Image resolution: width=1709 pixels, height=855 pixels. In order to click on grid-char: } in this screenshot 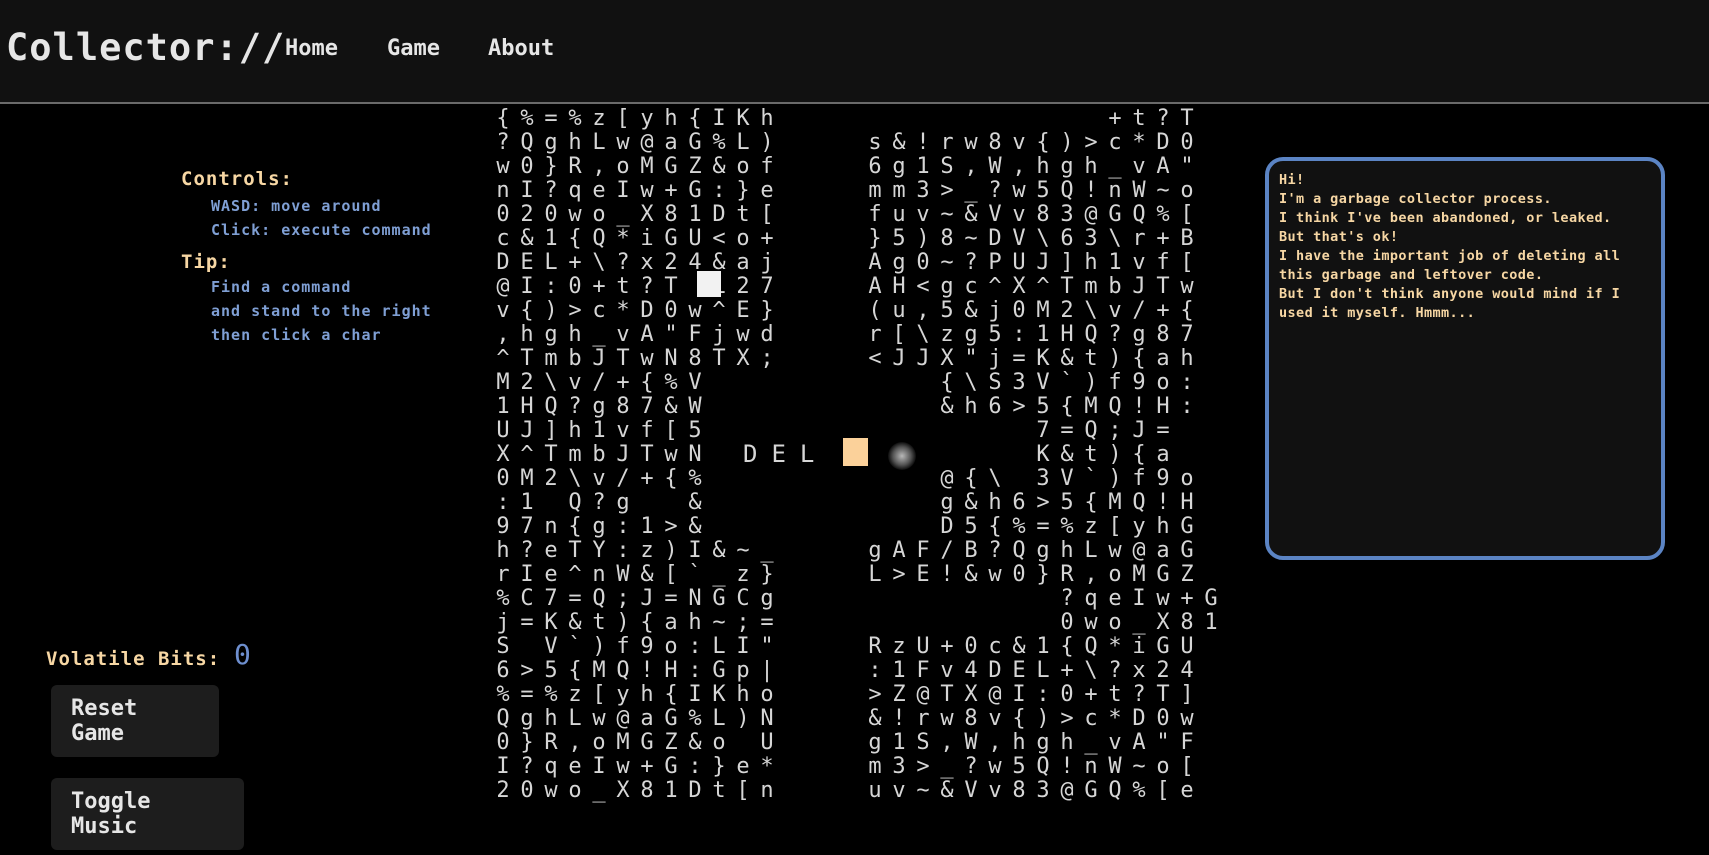, I will do `click(875, 239)`.